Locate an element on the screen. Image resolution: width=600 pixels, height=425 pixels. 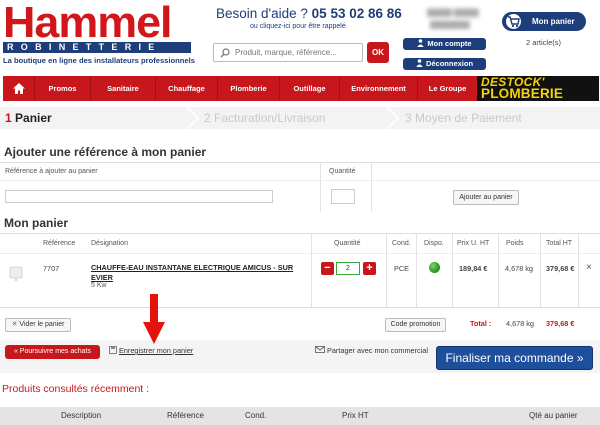
recent-col-reference: Référence is located at coordinates (185, 415).